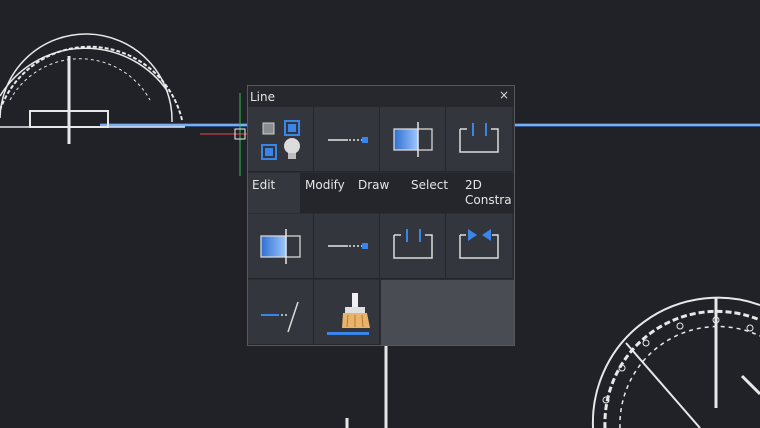  I want to click on match-properties-button, so click(347, 312).